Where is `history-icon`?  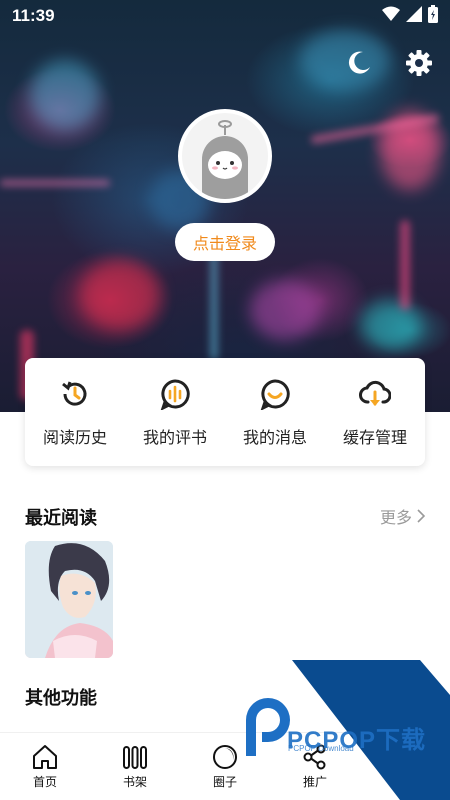
history-icon is located at coordinates (74, 393).